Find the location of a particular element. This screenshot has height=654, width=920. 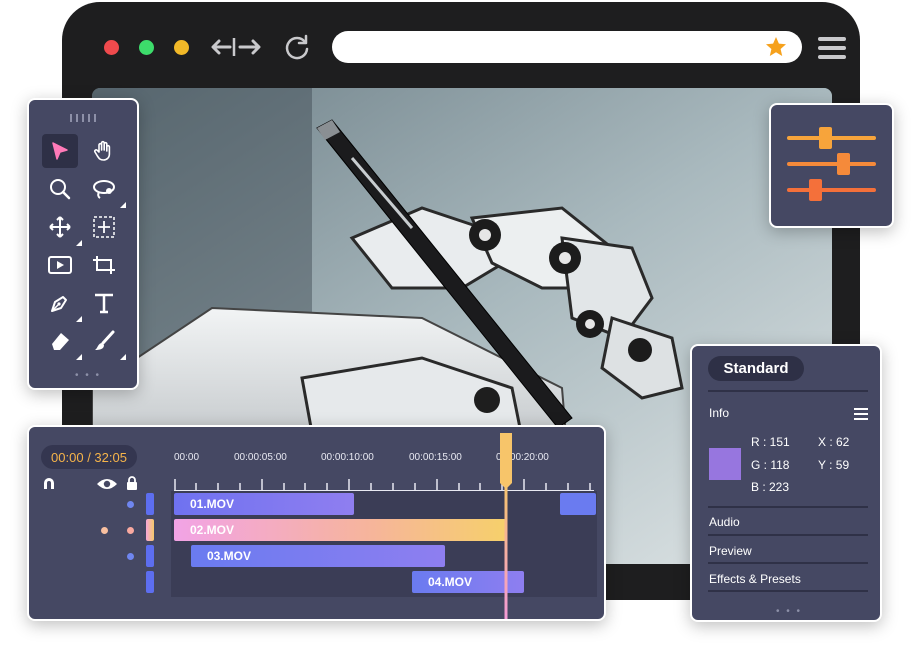

move-icon is located at coordinates (60, 227).